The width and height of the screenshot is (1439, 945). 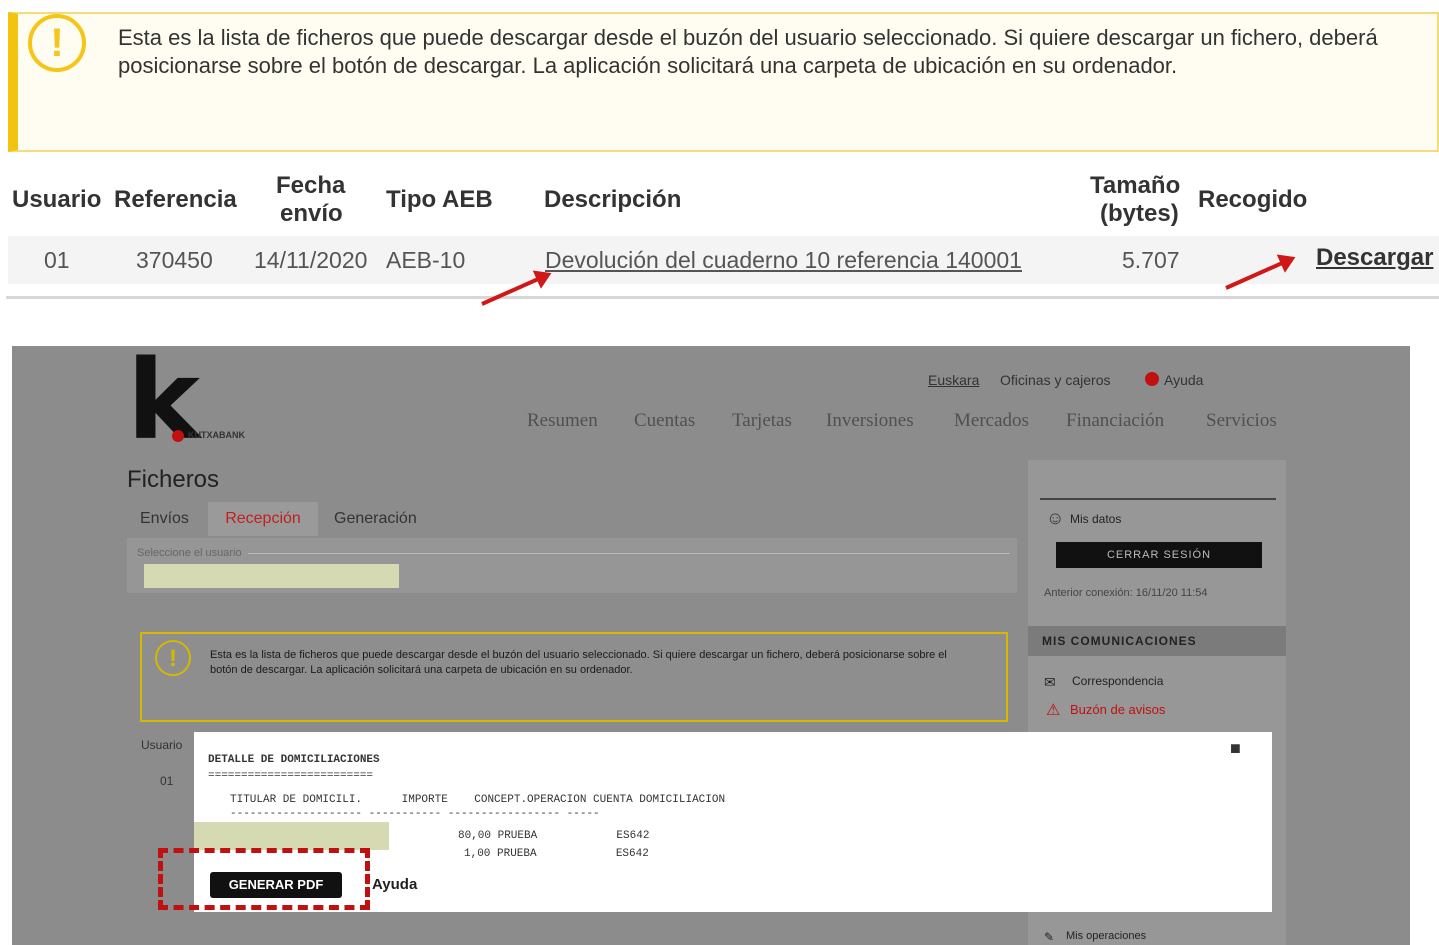 What do you see at coordinates (1095, 519) in the screenshot?
I see `mis-datos-link: Mis datos` at bounding box center [1095, 519].